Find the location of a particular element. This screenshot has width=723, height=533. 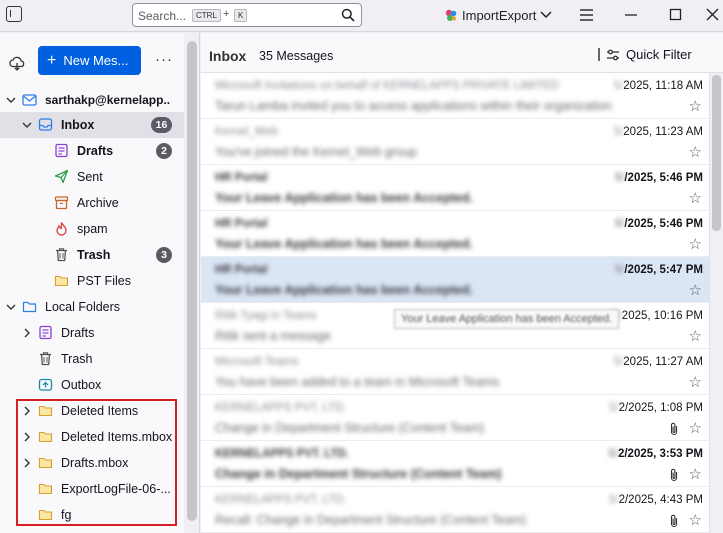

message-sender: Kernel_Web is located at coordinates (247, 132).